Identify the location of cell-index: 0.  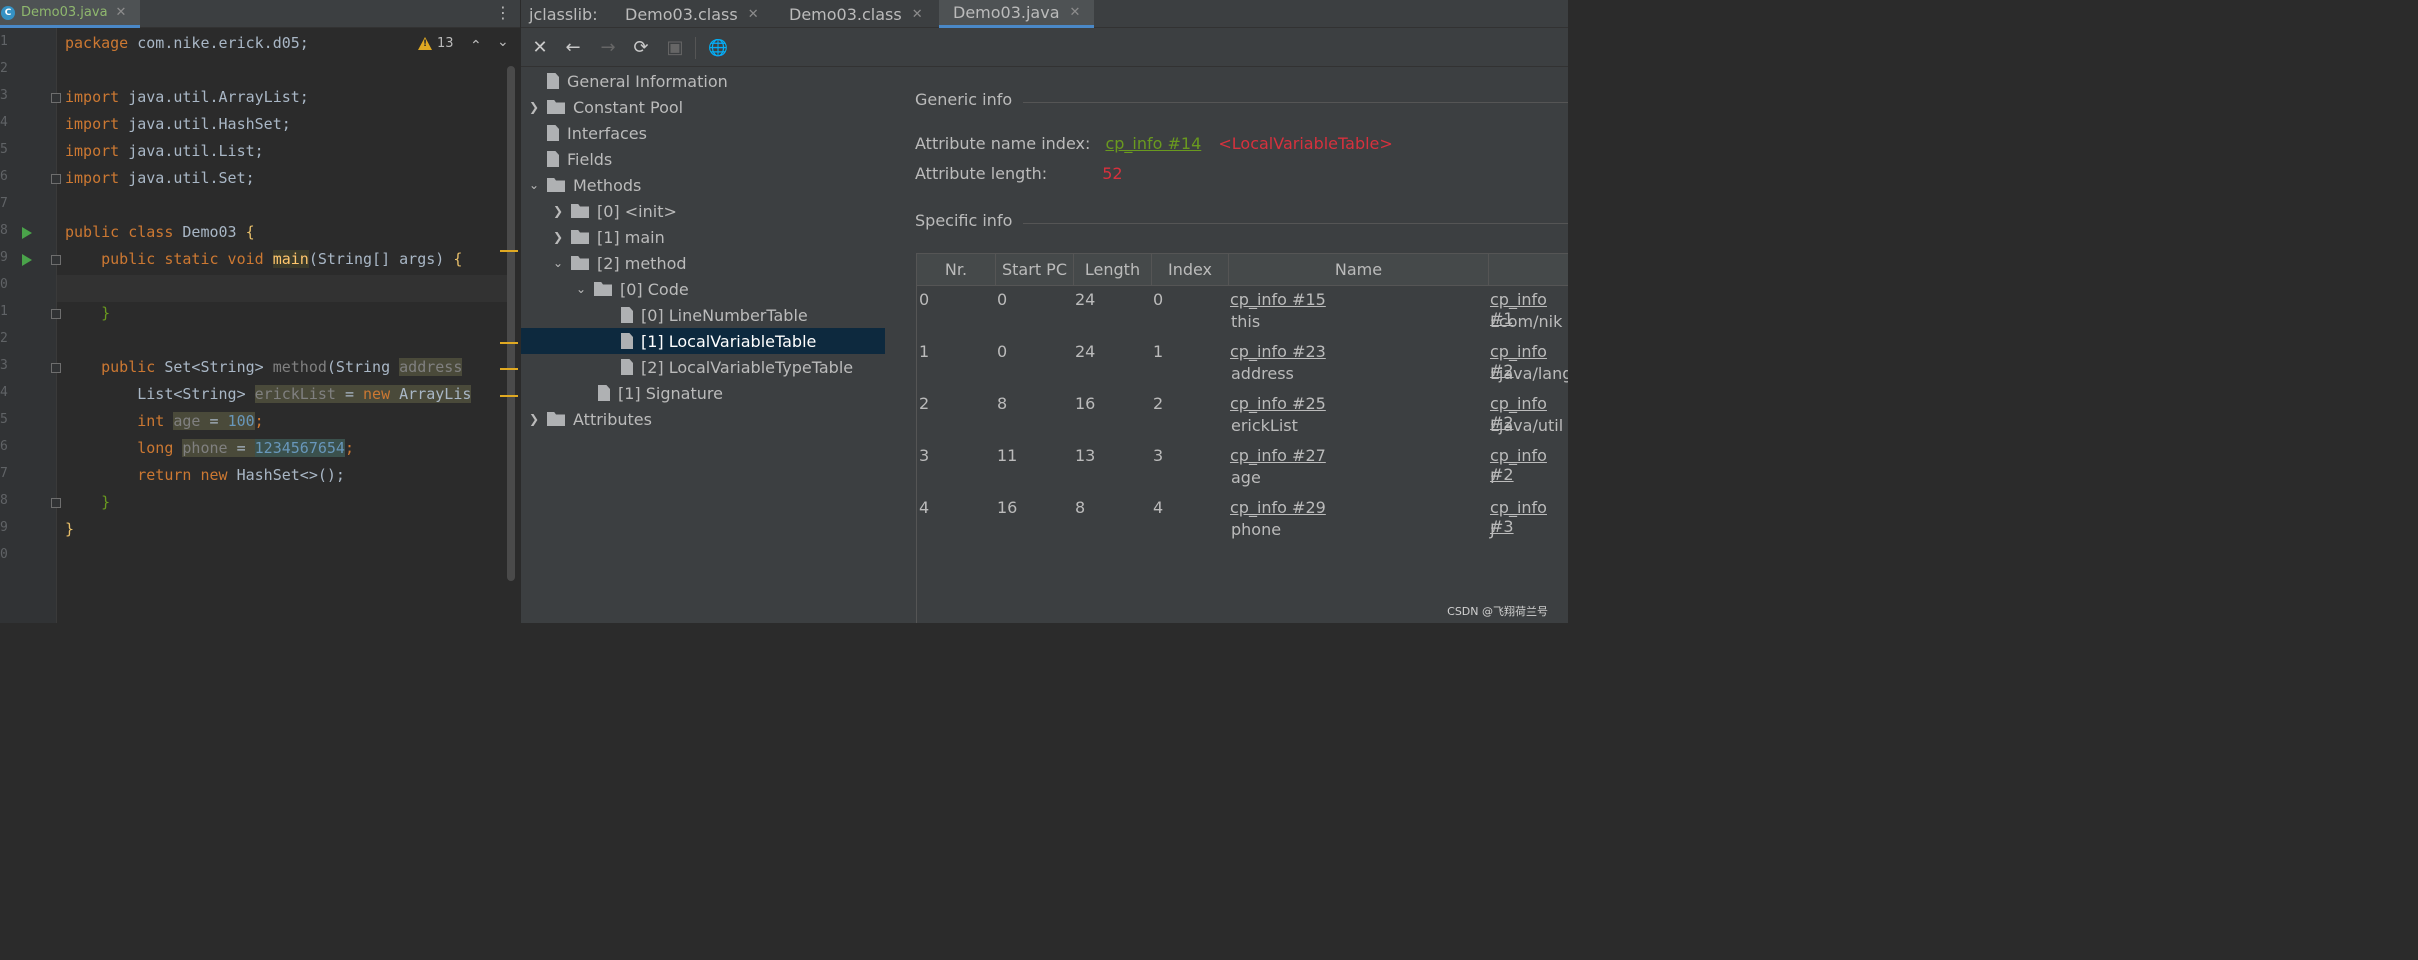
(1158, 299).